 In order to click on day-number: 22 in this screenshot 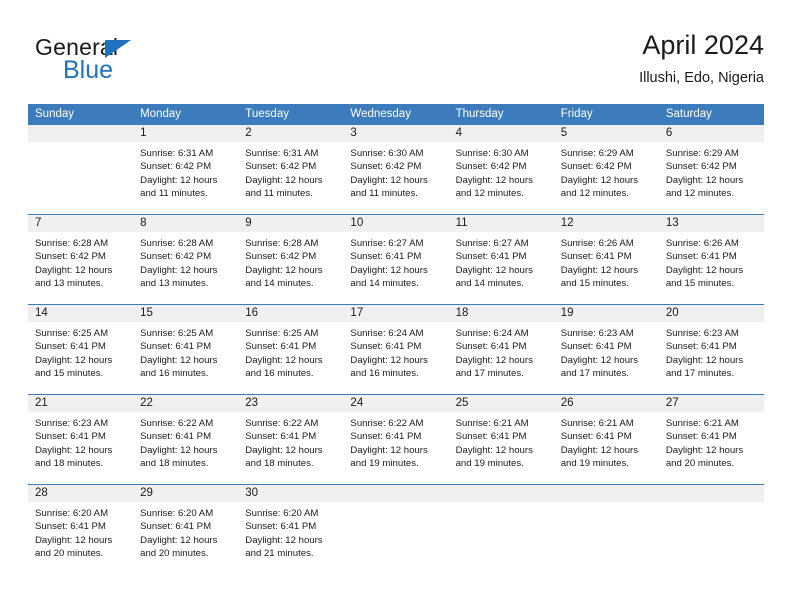, I will do `click(186, 403)`.